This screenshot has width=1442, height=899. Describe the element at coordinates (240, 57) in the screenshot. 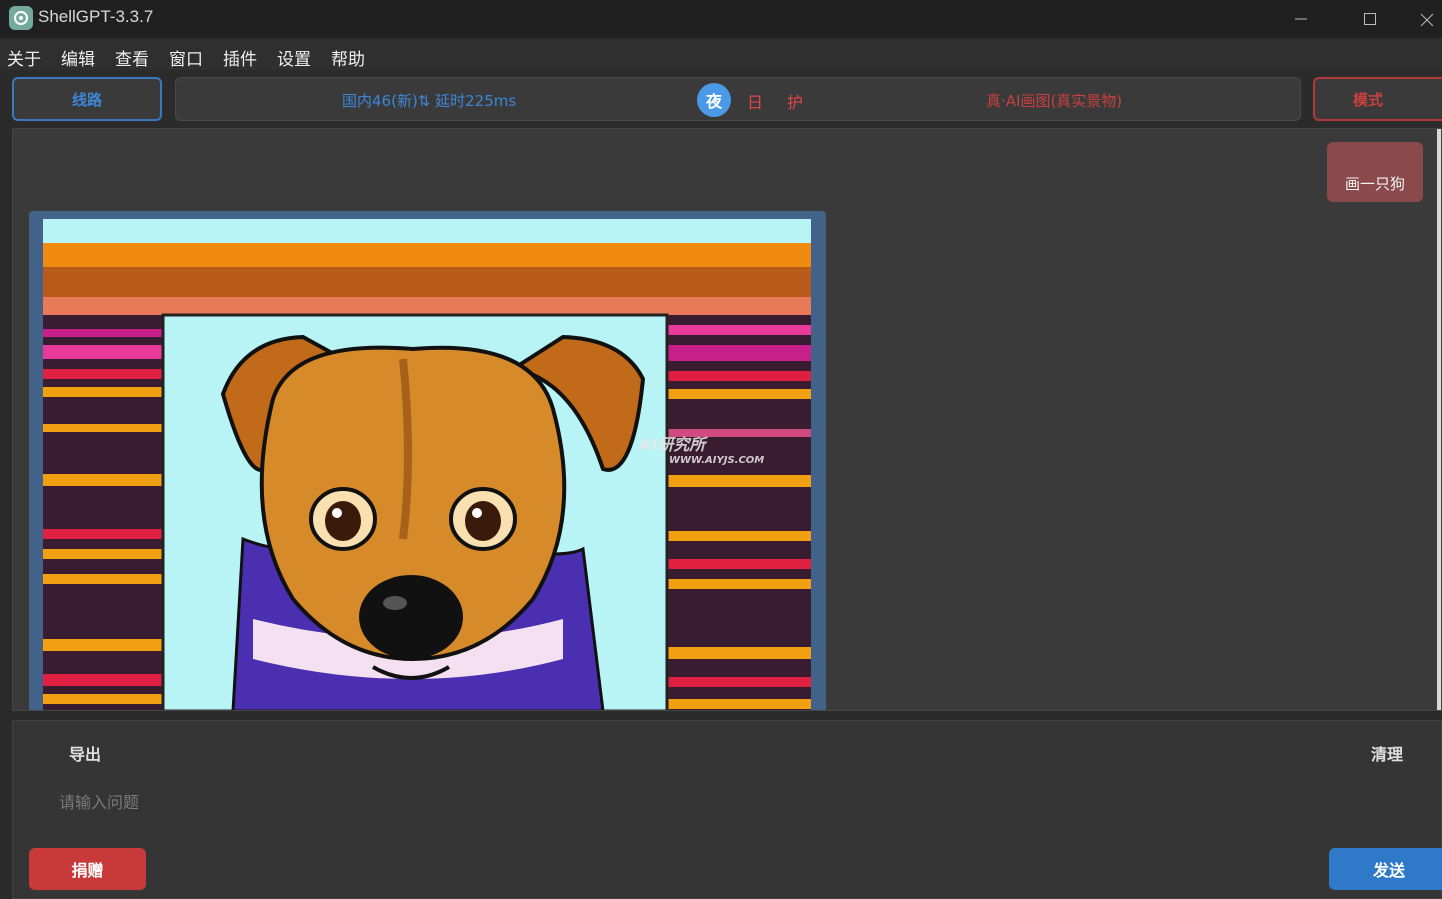

I see `menu-plugins: 插件` at that location.